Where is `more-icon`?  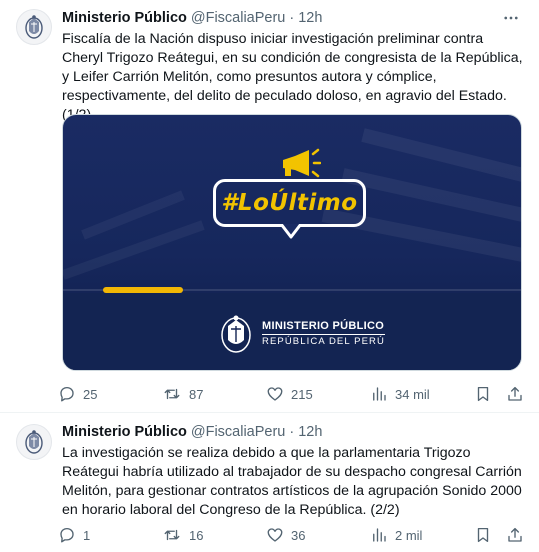
more-icon is located at coordinates (511, 18).